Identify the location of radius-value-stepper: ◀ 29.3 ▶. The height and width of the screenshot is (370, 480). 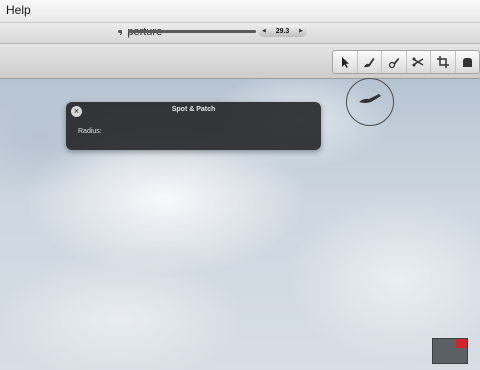
(282, 31).